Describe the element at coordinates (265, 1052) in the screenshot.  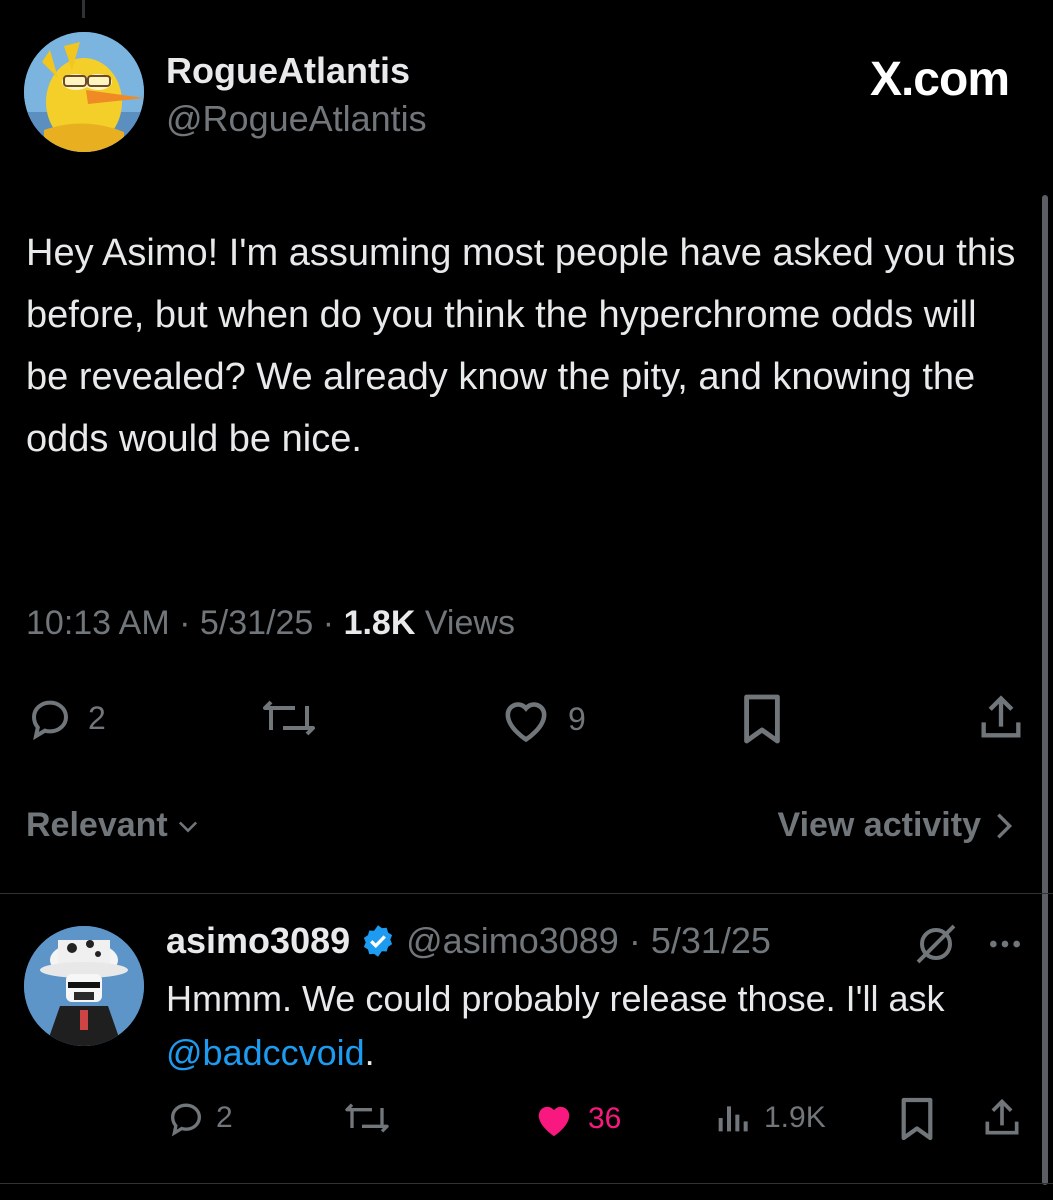
I see `mention-link: @badccvoid` at that location.